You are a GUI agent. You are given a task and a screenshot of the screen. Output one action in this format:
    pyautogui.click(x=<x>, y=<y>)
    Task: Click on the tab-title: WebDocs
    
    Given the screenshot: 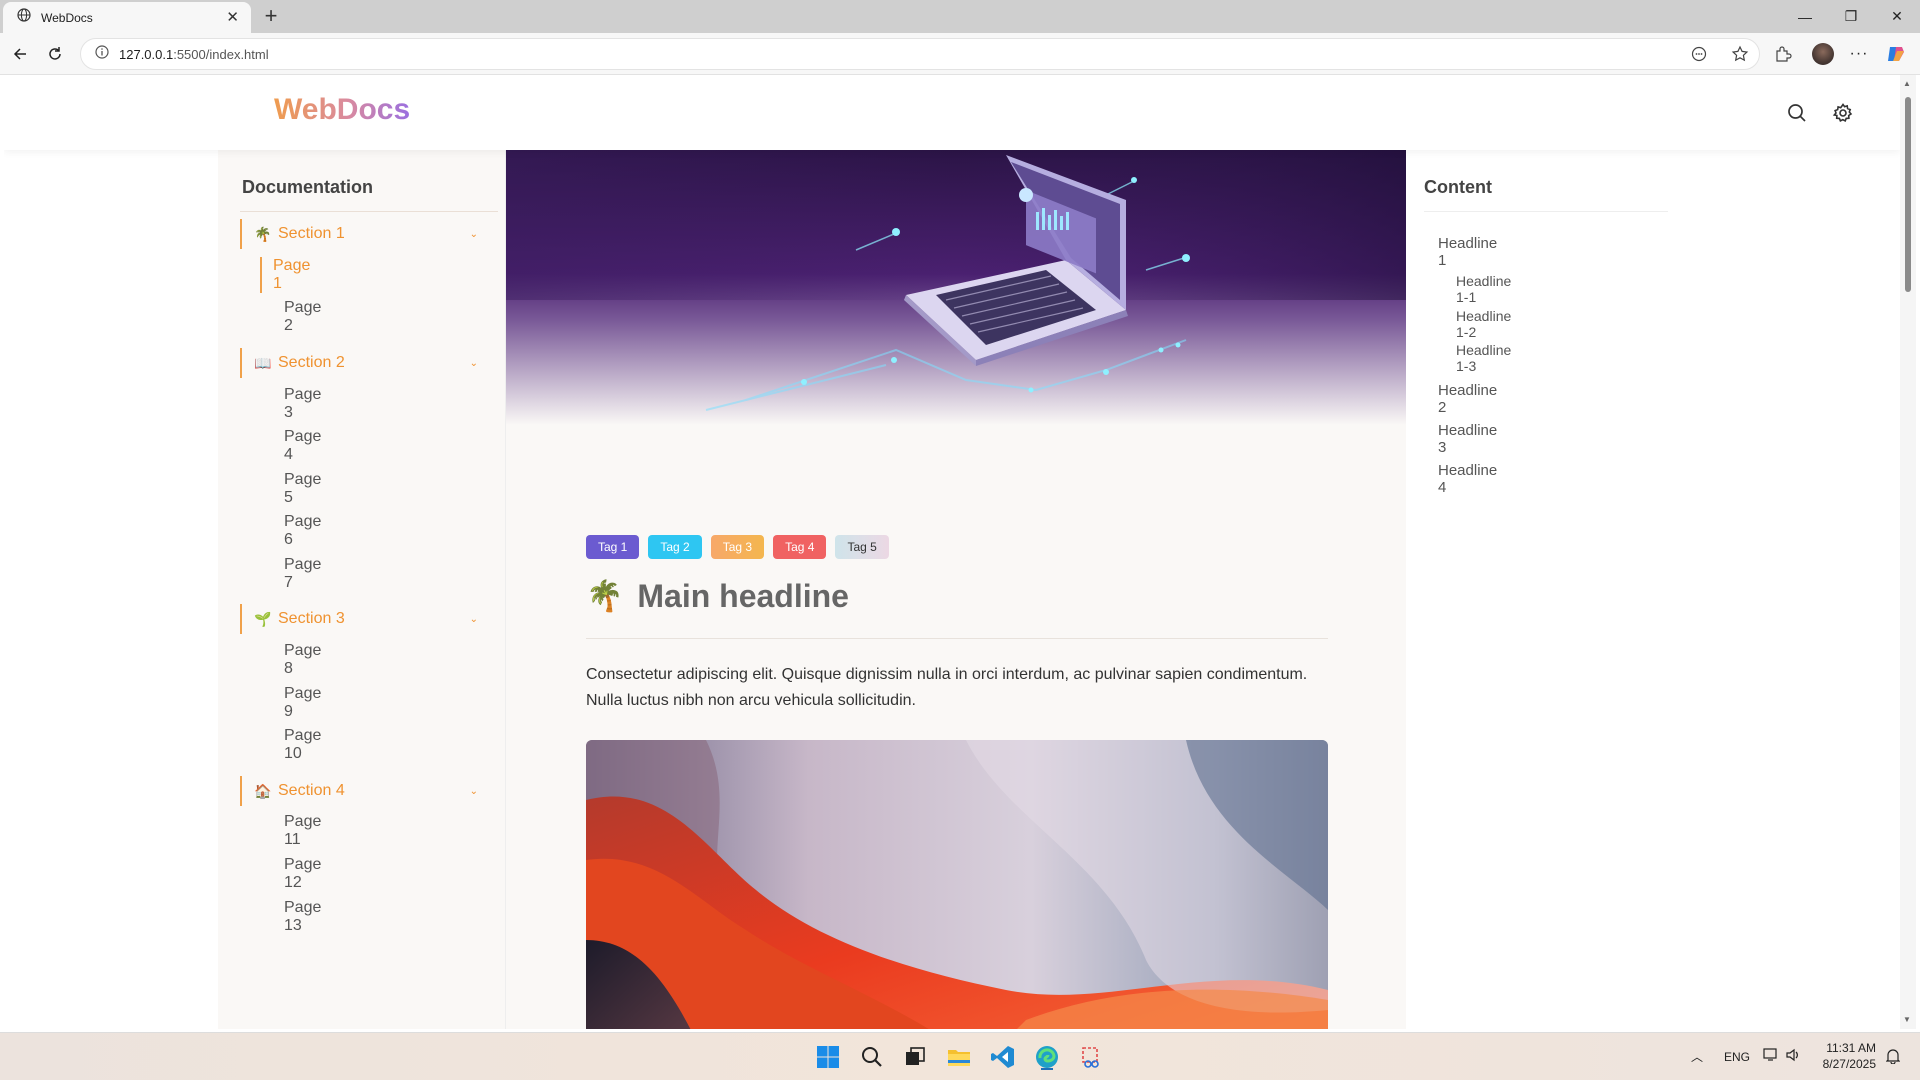 What is the action you would take?
    pyautogui.click(x=67, y=17)
    